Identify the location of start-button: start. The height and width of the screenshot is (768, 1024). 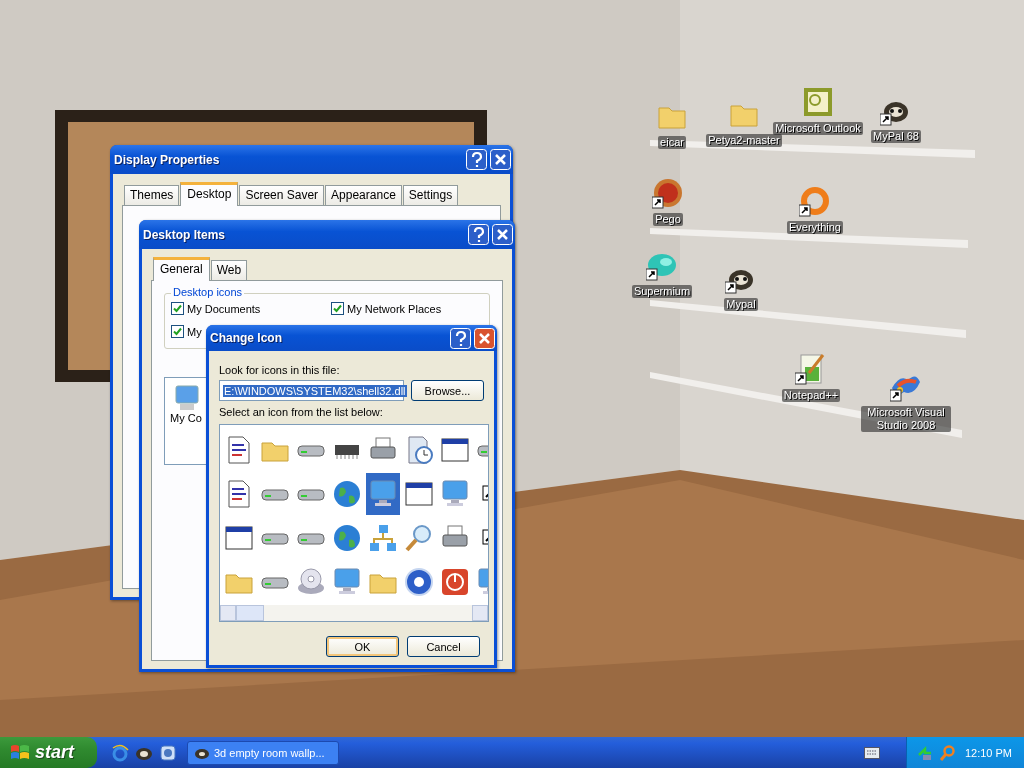
(48, 752).